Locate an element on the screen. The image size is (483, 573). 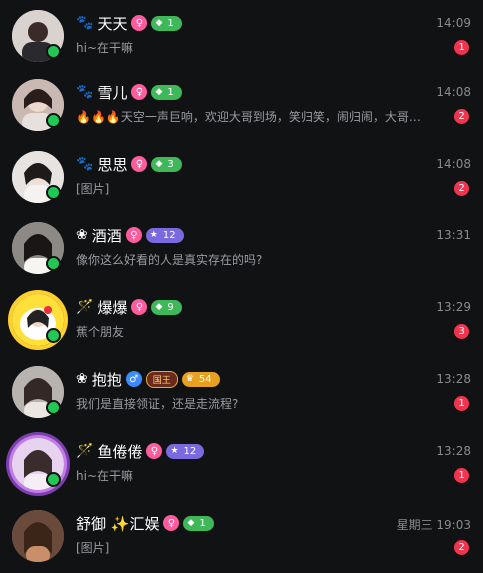
conversation-row: 🐾 思思 ♀ ◆ 3 14:08 [图片] 2 is located at coordinates (241, 177).